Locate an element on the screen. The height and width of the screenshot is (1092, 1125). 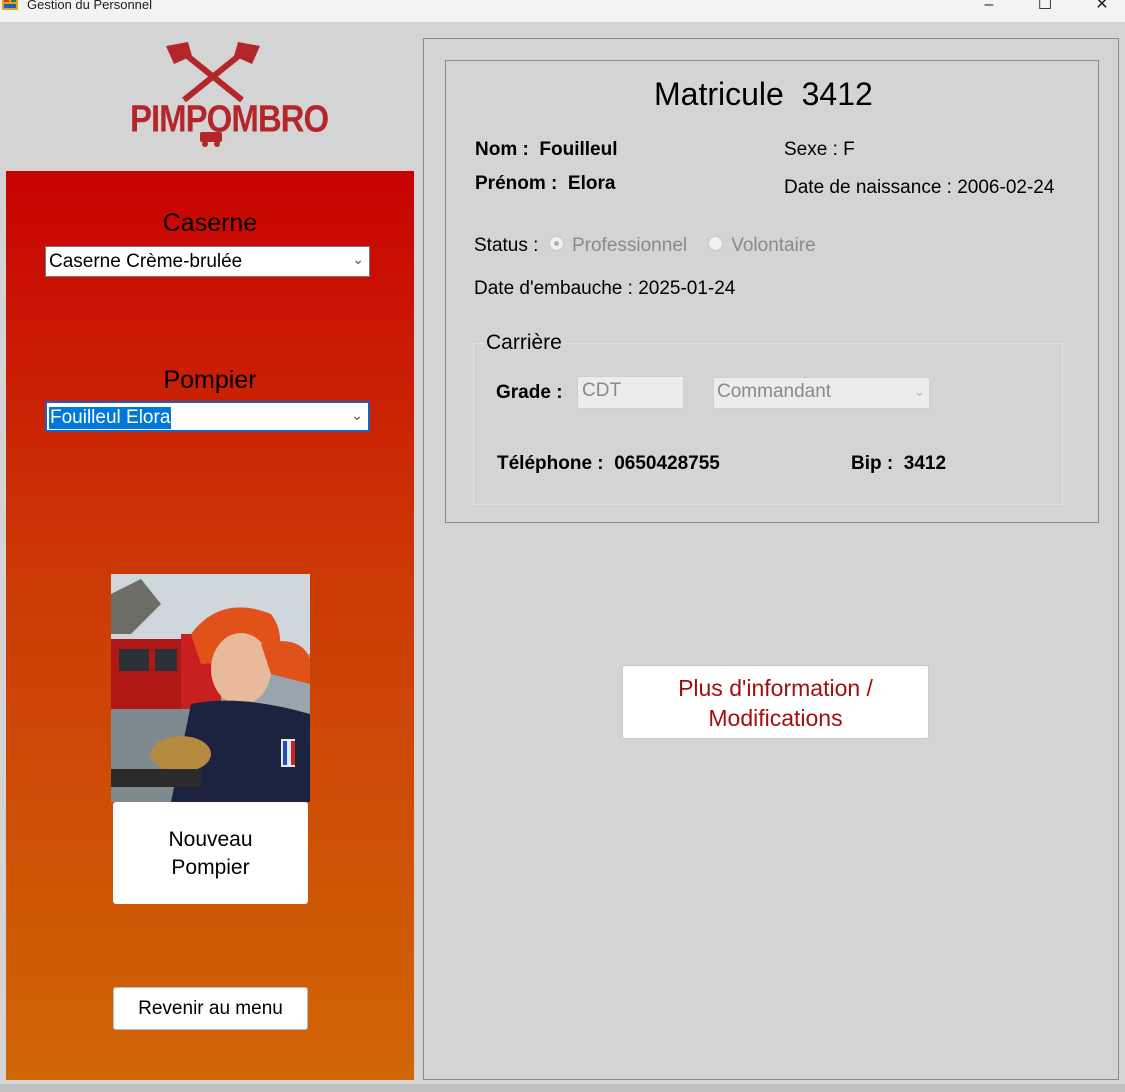
nom-label: Nom : is located at coordinates (502, 149).